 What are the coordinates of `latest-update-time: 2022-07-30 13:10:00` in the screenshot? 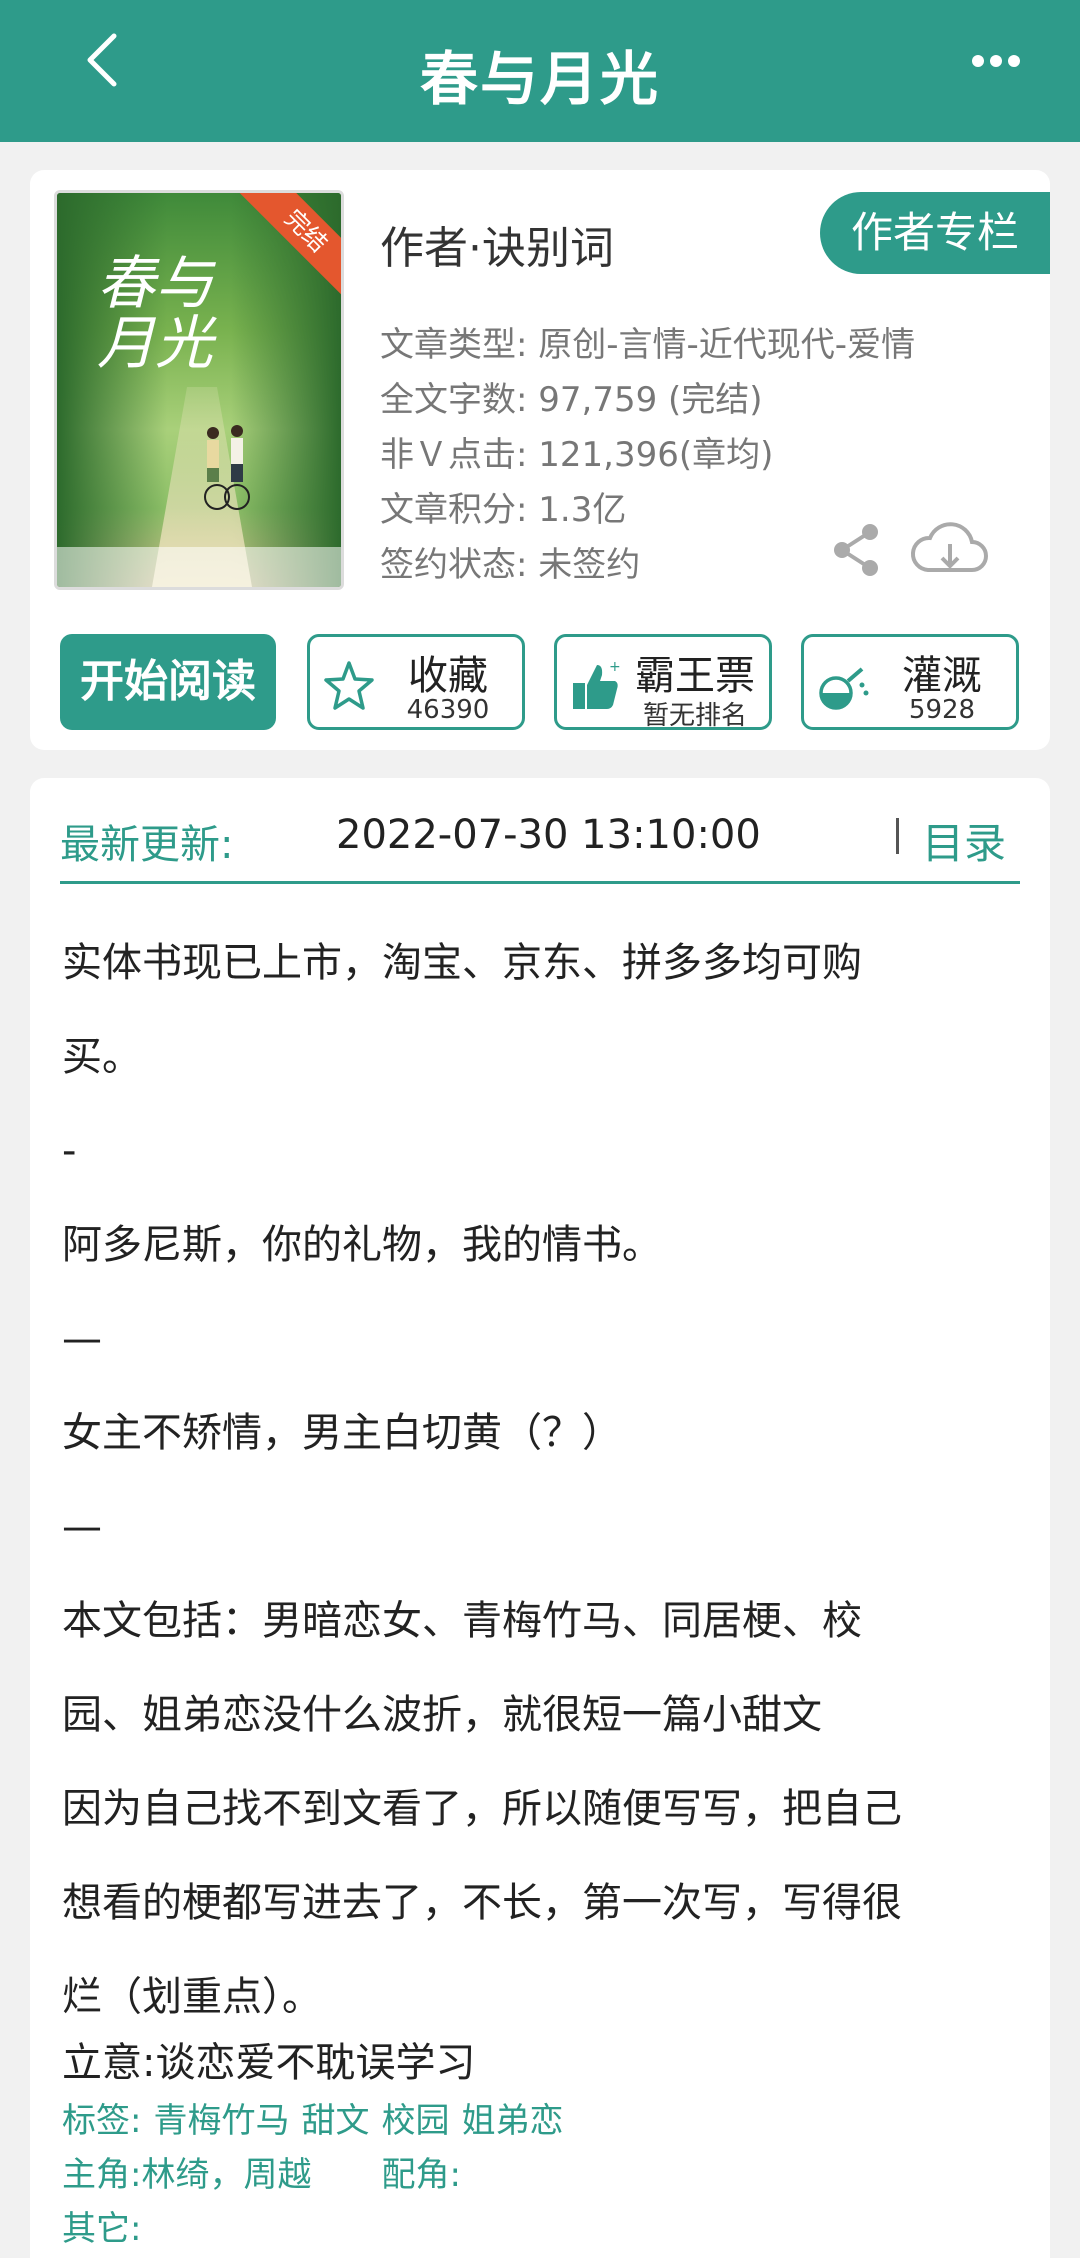 It's located at (548, 835).